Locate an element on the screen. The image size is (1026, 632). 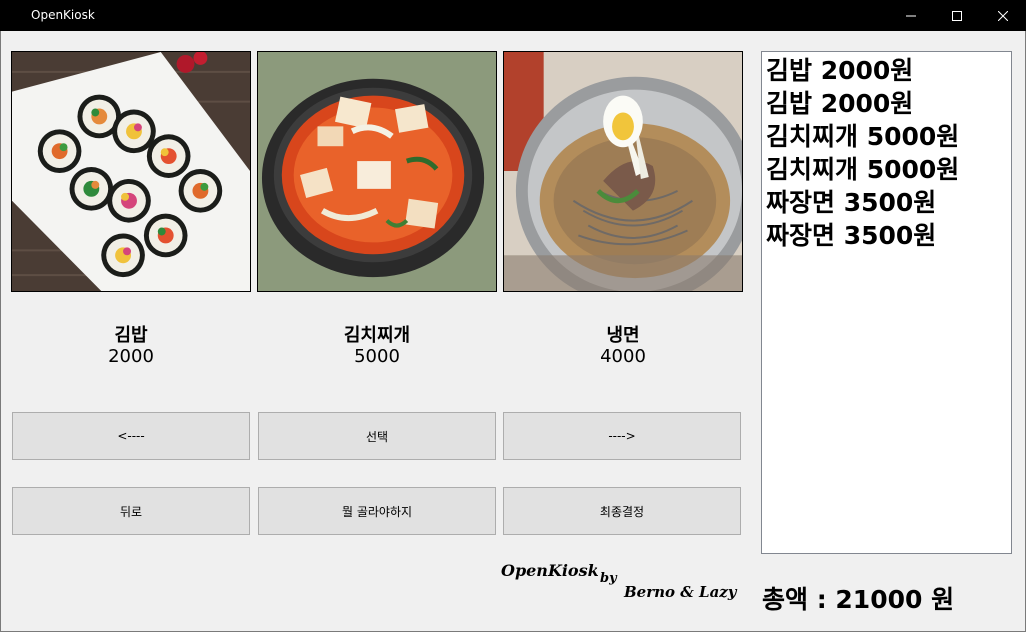
title-bar: OpenKiosk is located at coordinates (513, 15).